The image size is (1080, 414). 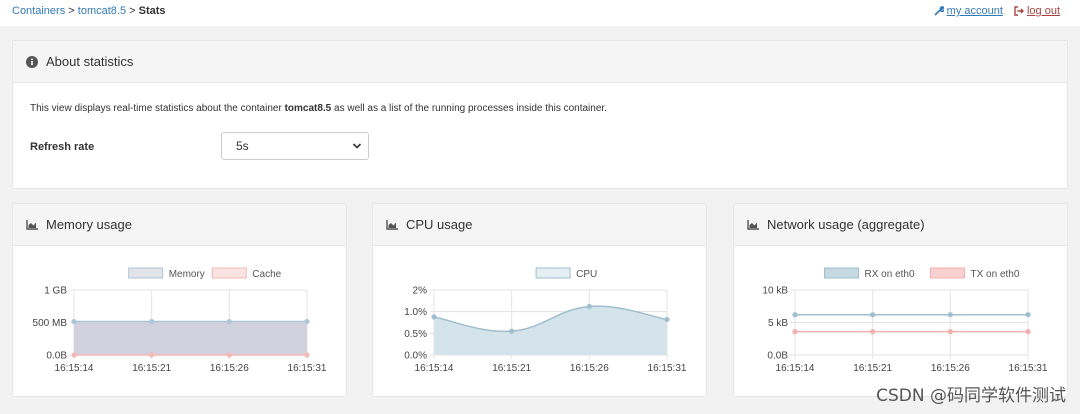 What do you see at coordinates (420, 291) in the screenshot?
I see `y-tick-label: 2%` at bounding box center [420, 291].